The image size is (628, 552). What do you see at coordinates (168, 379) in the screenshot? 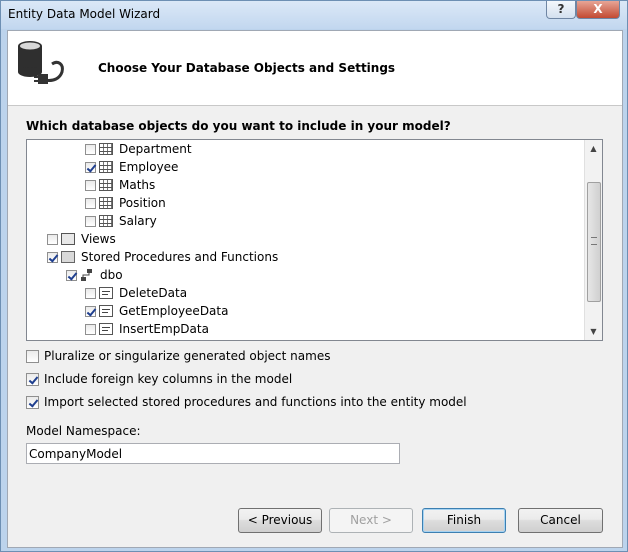
I see `foreign-keys-label: Include foreign key columns in the model` at bounding box center [168, 379].